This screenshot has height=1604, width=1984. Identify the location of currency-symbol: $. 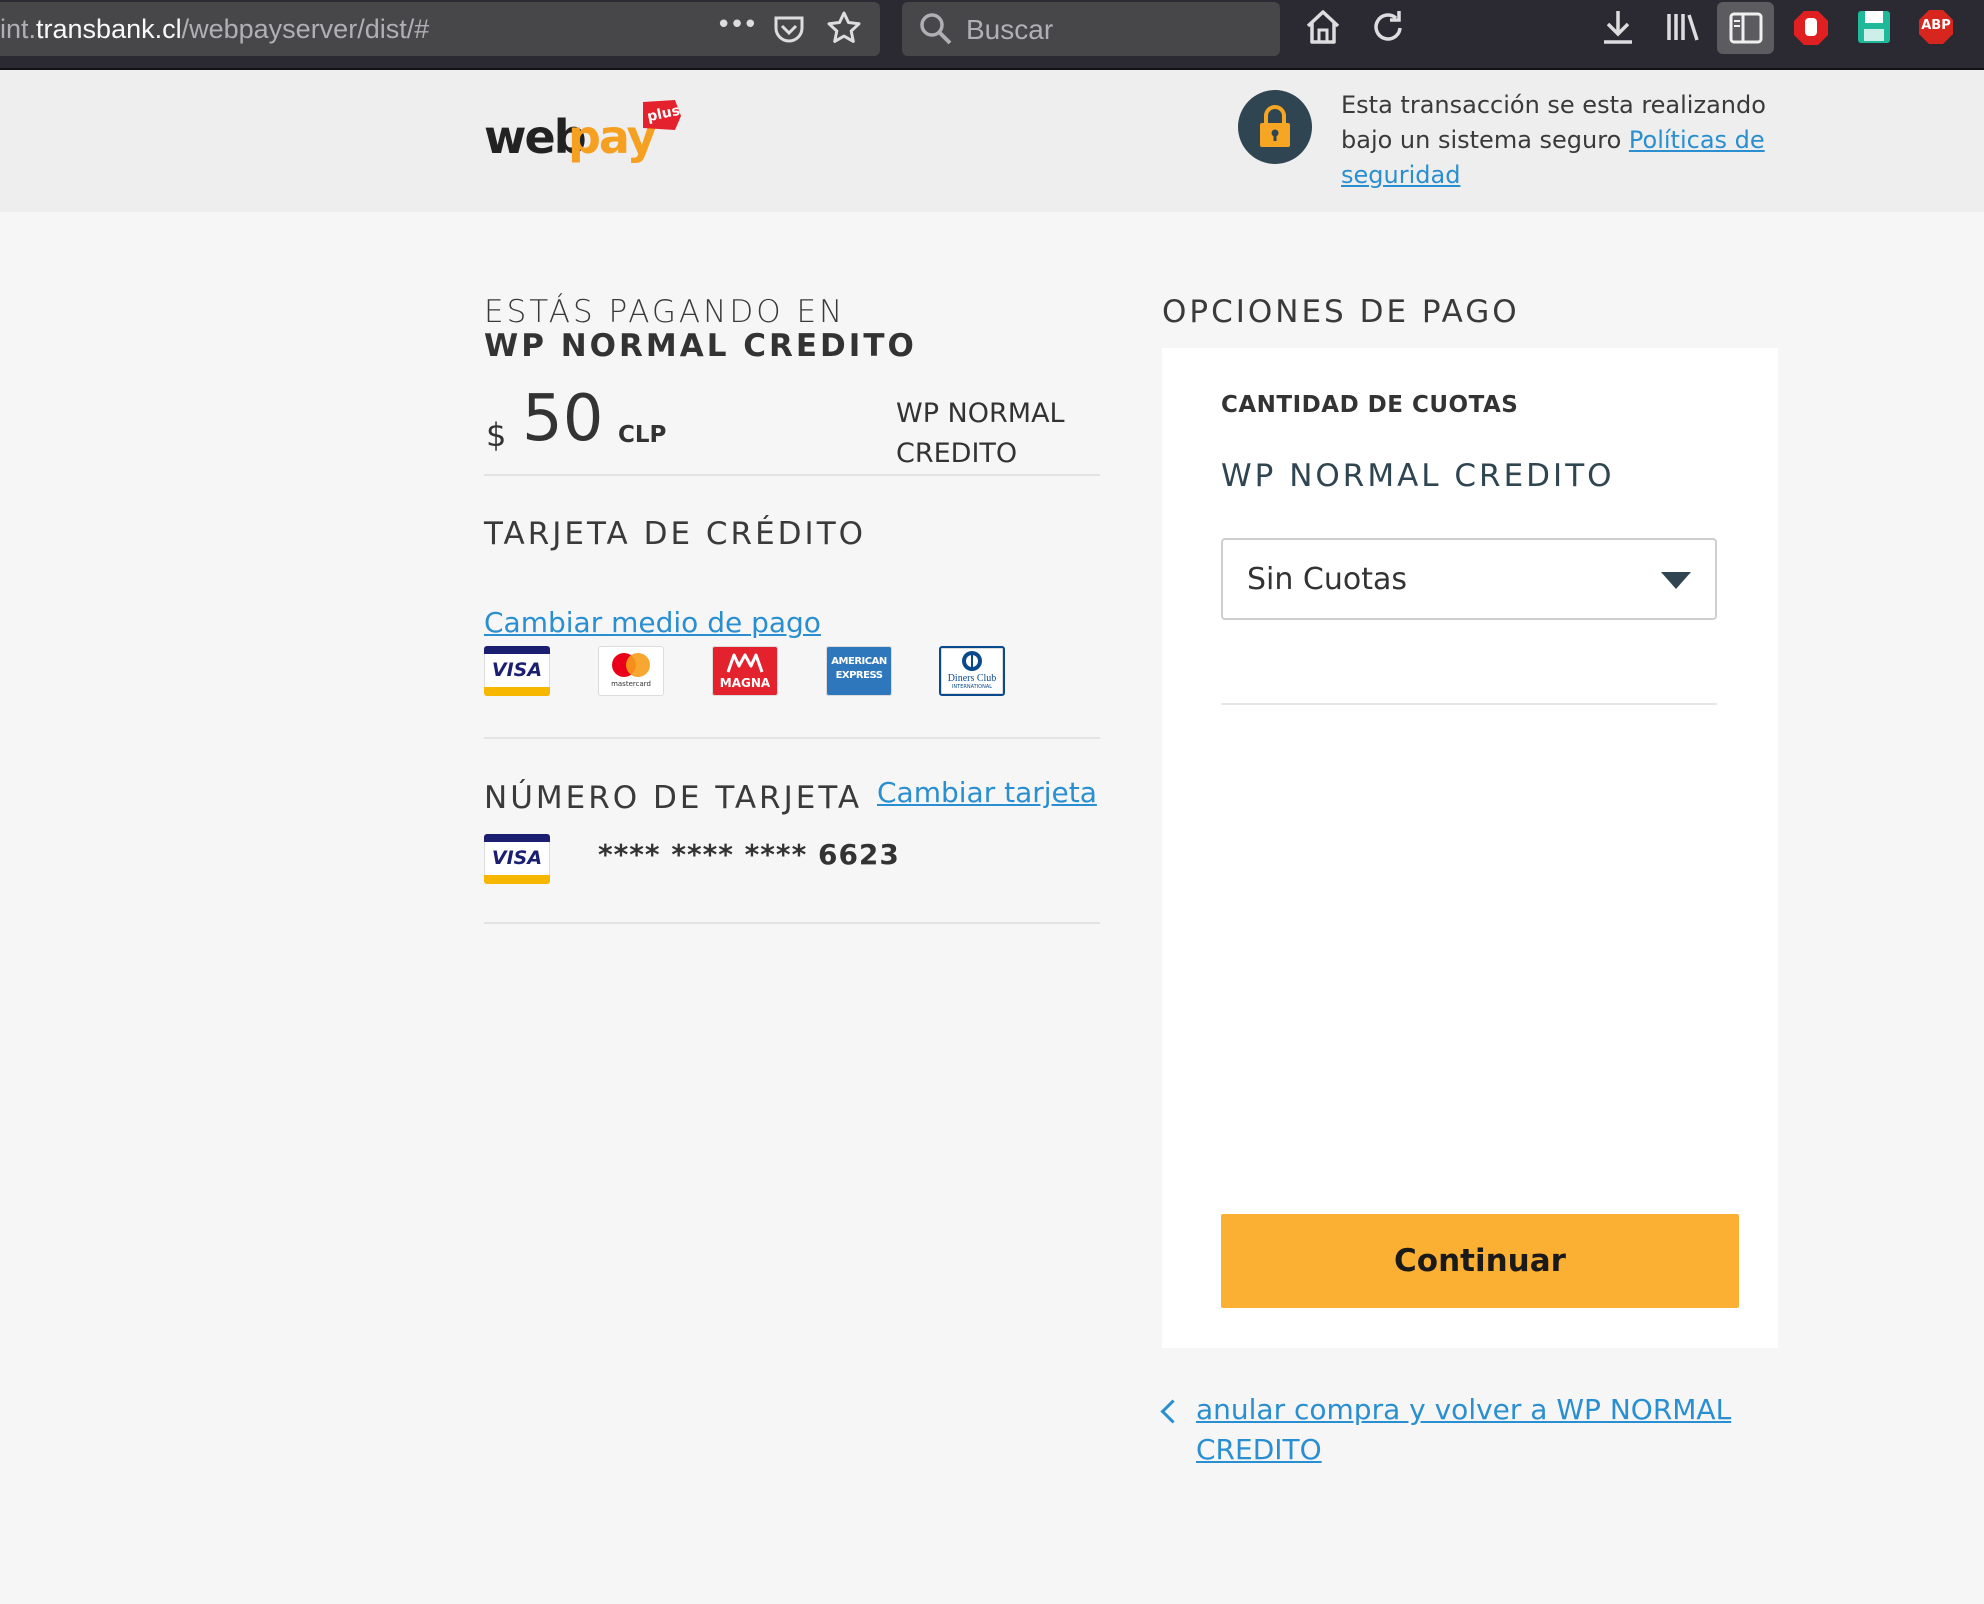
(496, 435).